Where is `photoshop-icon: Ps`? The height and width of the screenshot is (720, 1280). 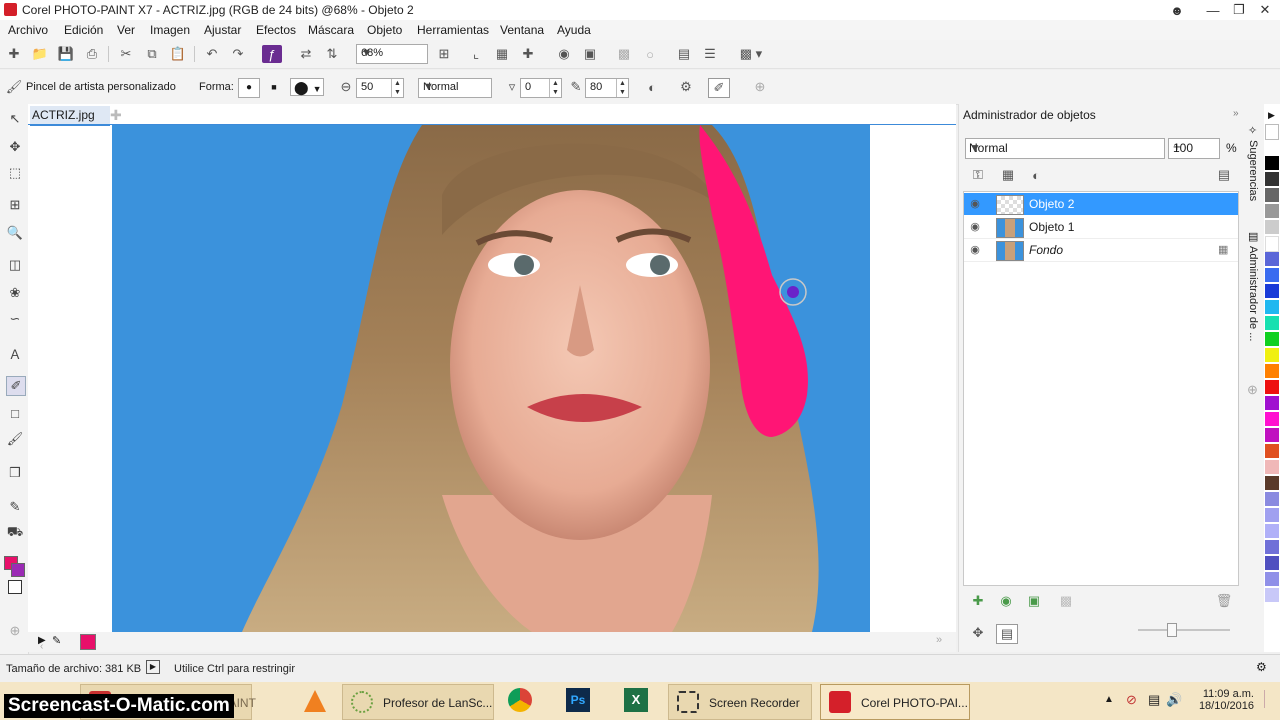 photoshop-icon: Ps is located at coordinates (578, 700).